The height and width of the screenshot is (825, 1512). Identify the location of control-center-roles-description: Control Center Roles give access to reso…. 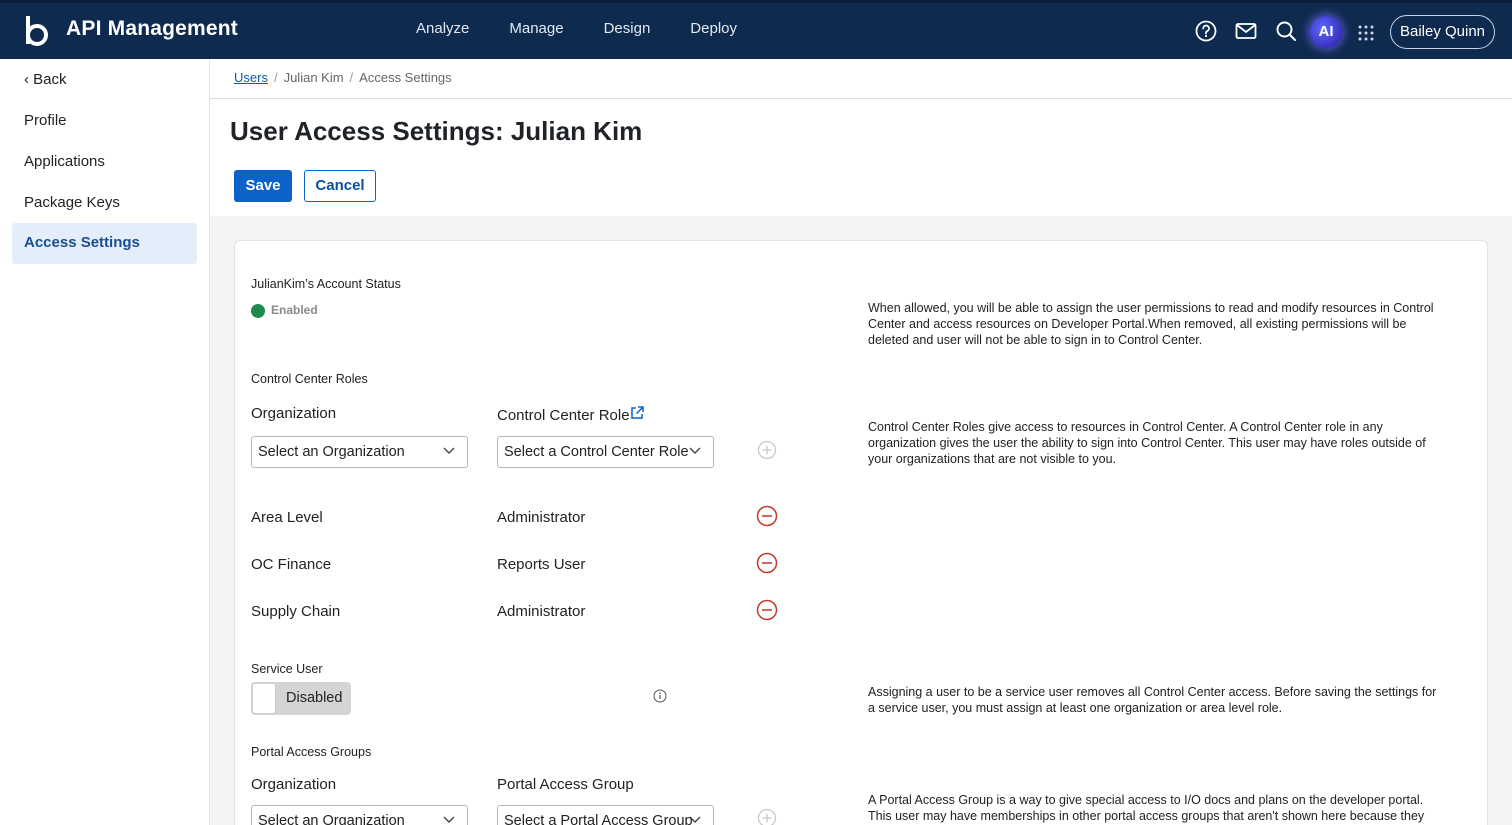
(1147, 443).